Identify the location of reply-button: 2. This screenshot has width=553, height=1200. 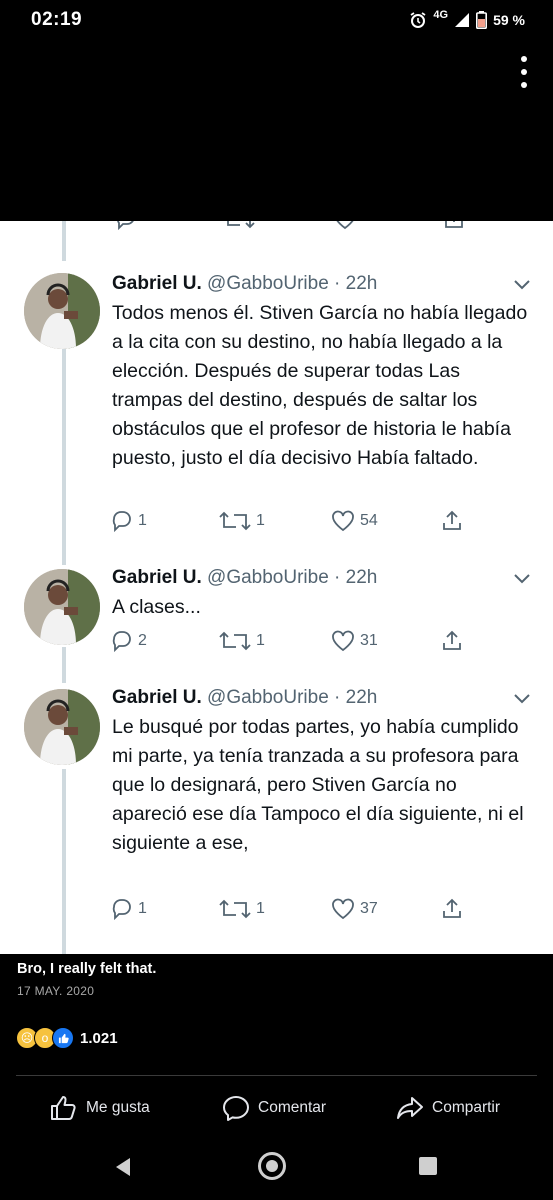
(128, 641).